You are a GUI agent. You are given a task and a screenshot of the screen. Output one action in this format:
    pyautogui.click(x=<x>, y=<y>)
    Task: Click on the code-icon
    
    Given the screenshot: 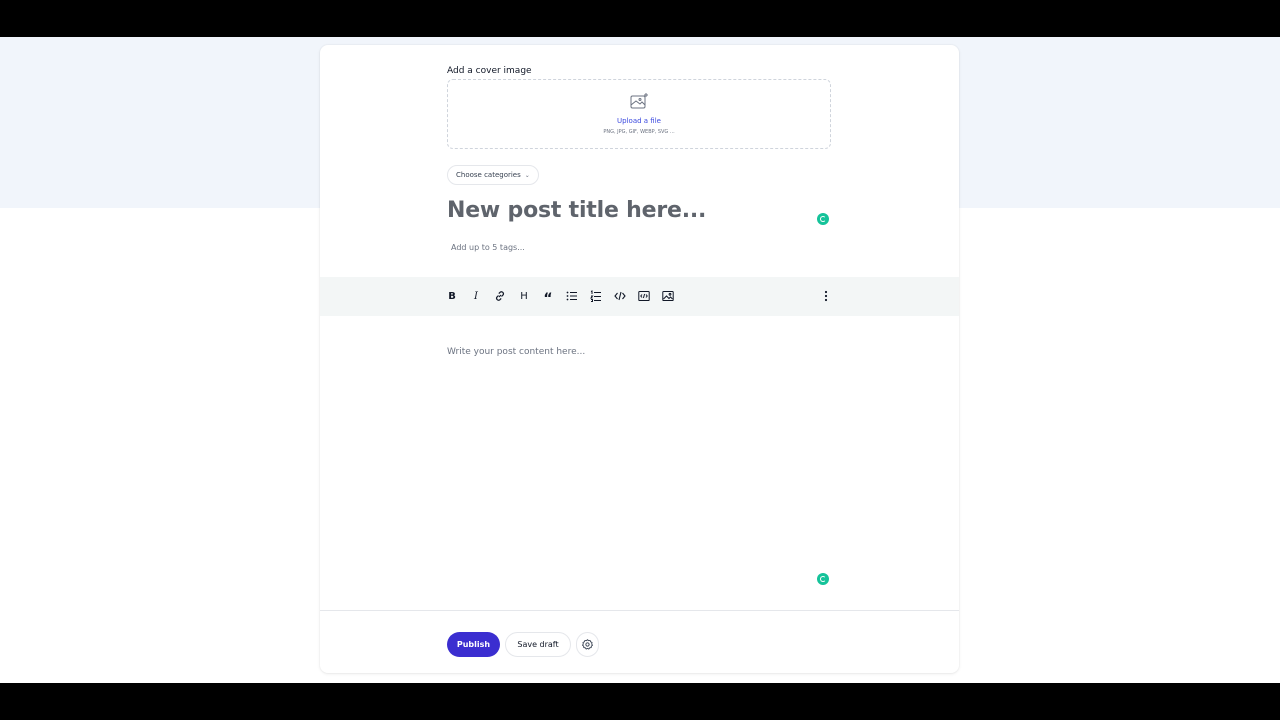 What is the action you would take?
    pyautogui.click(x=620, y=296)
    